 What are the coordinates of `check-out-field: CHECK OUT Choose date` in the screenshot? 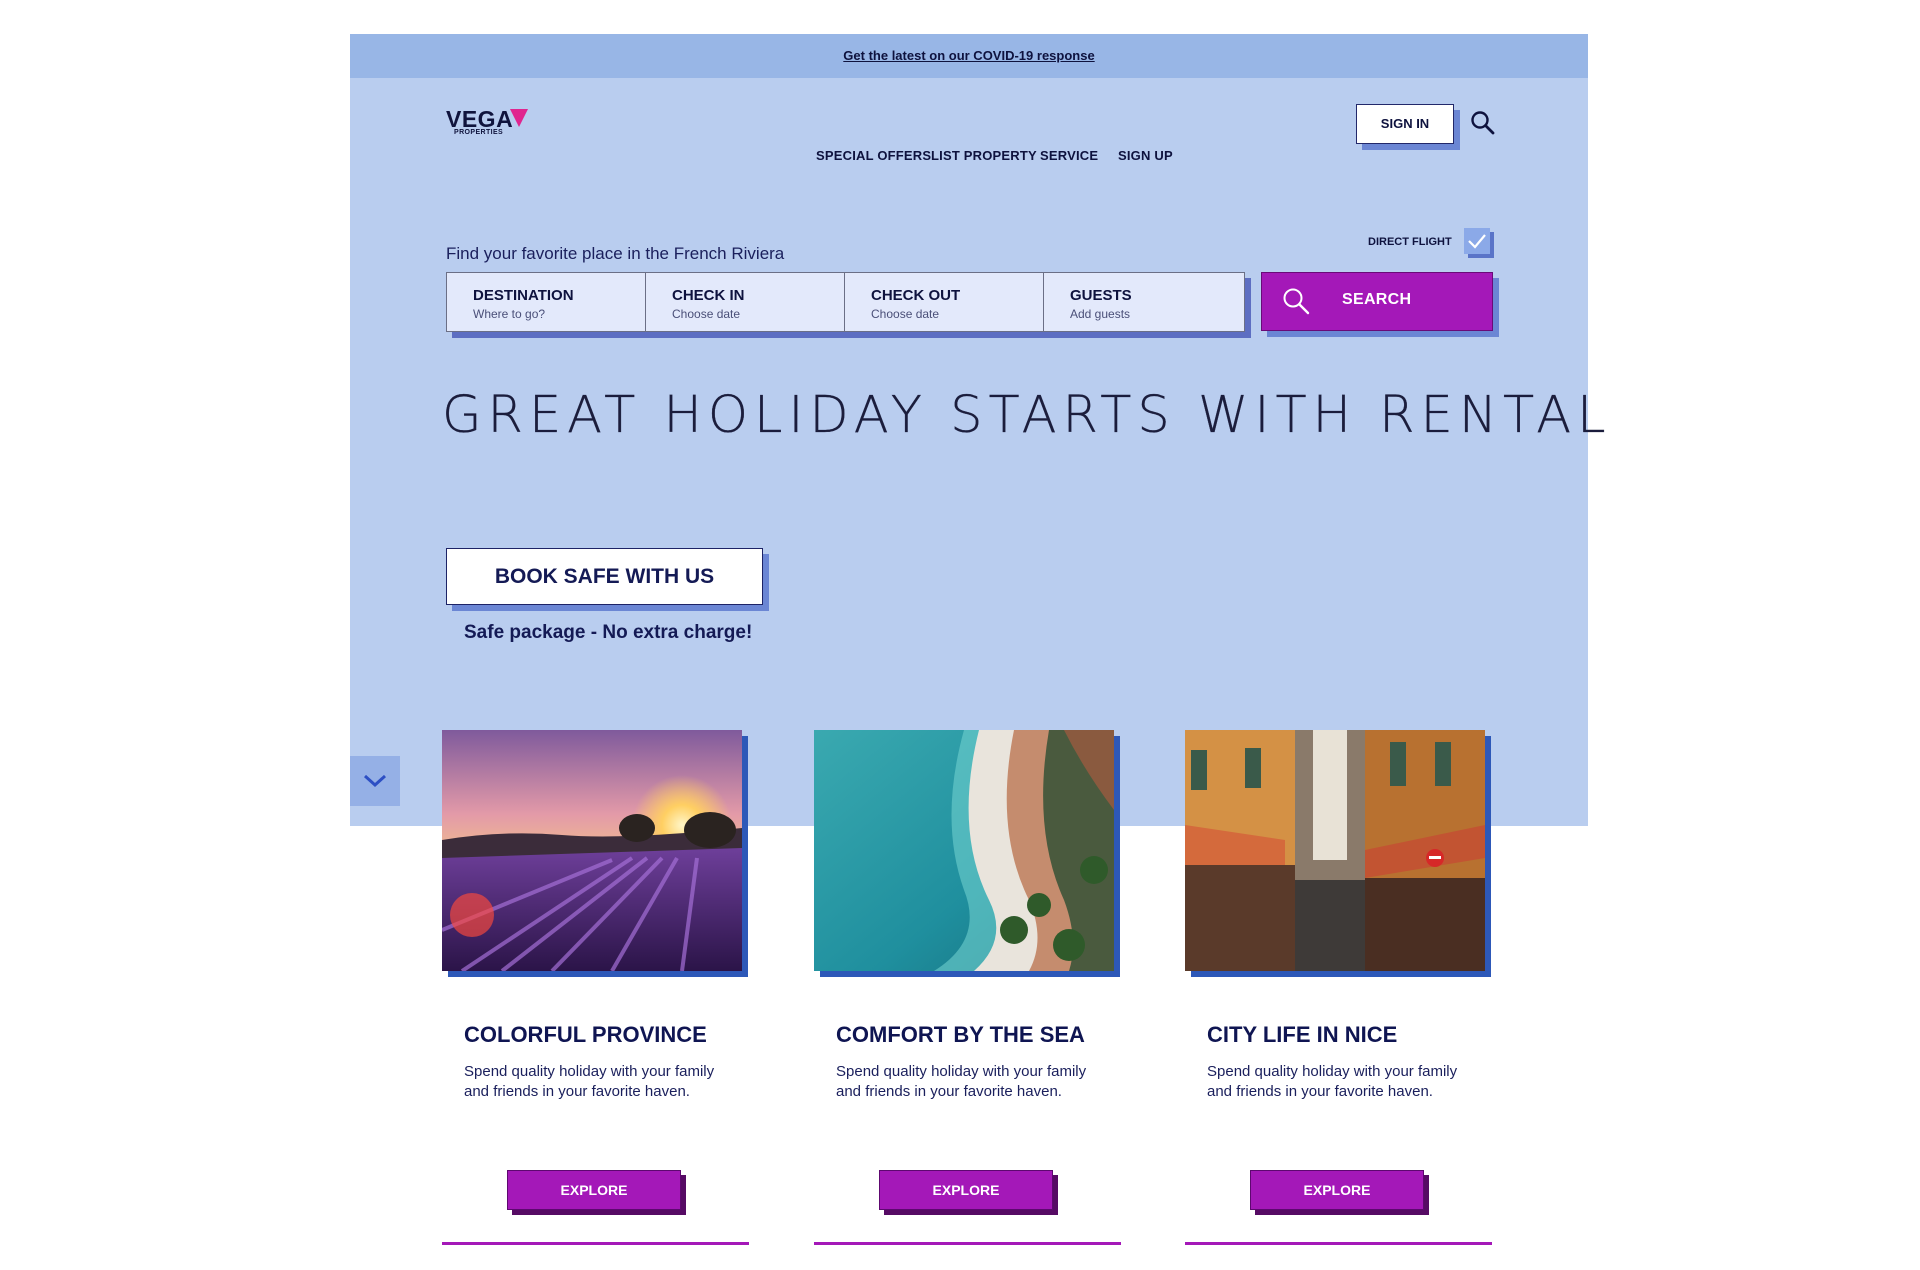 It's located at (944, 302).